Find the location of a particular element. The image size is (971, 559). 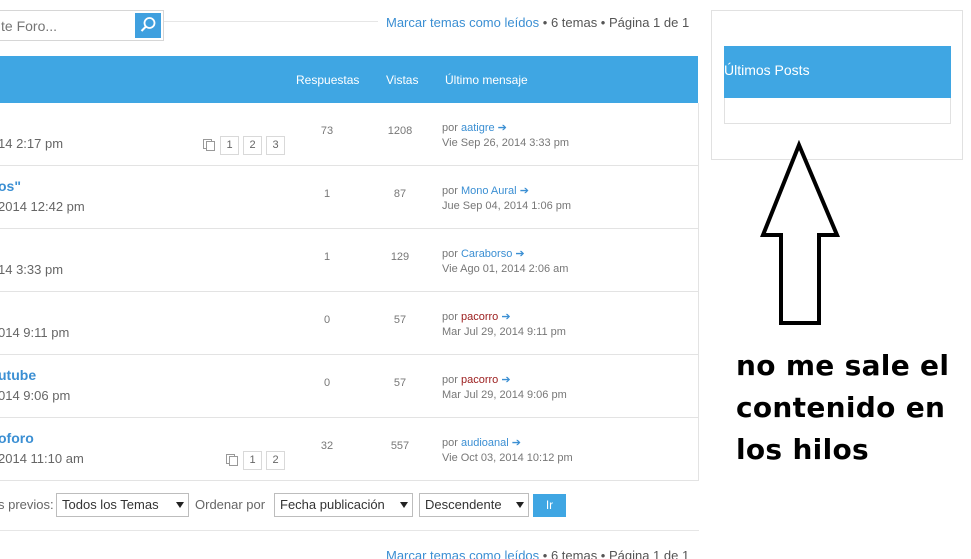

topic-date: 14 2:17 pm is located at coordinates (32, 143).